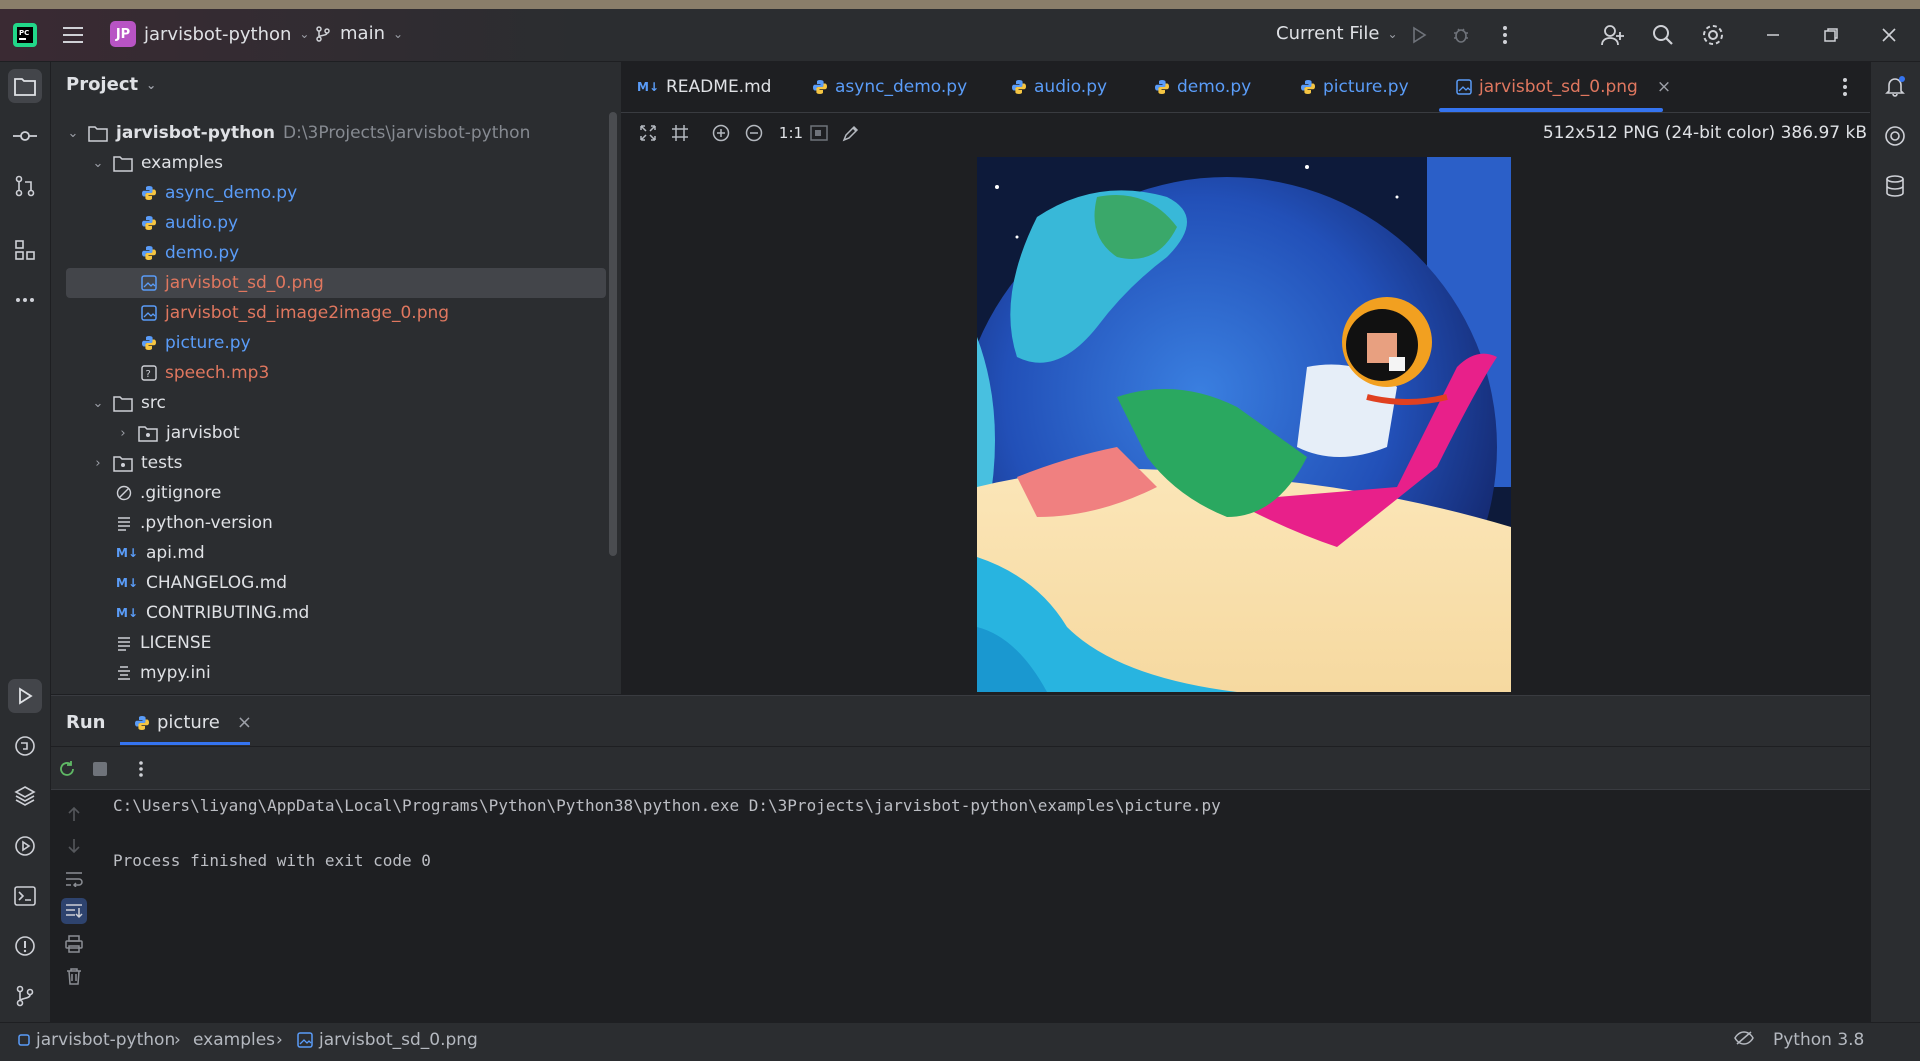  Describe the element at coordinates (1831, 35) in the screenshot. I see `restore-icon` at that location.